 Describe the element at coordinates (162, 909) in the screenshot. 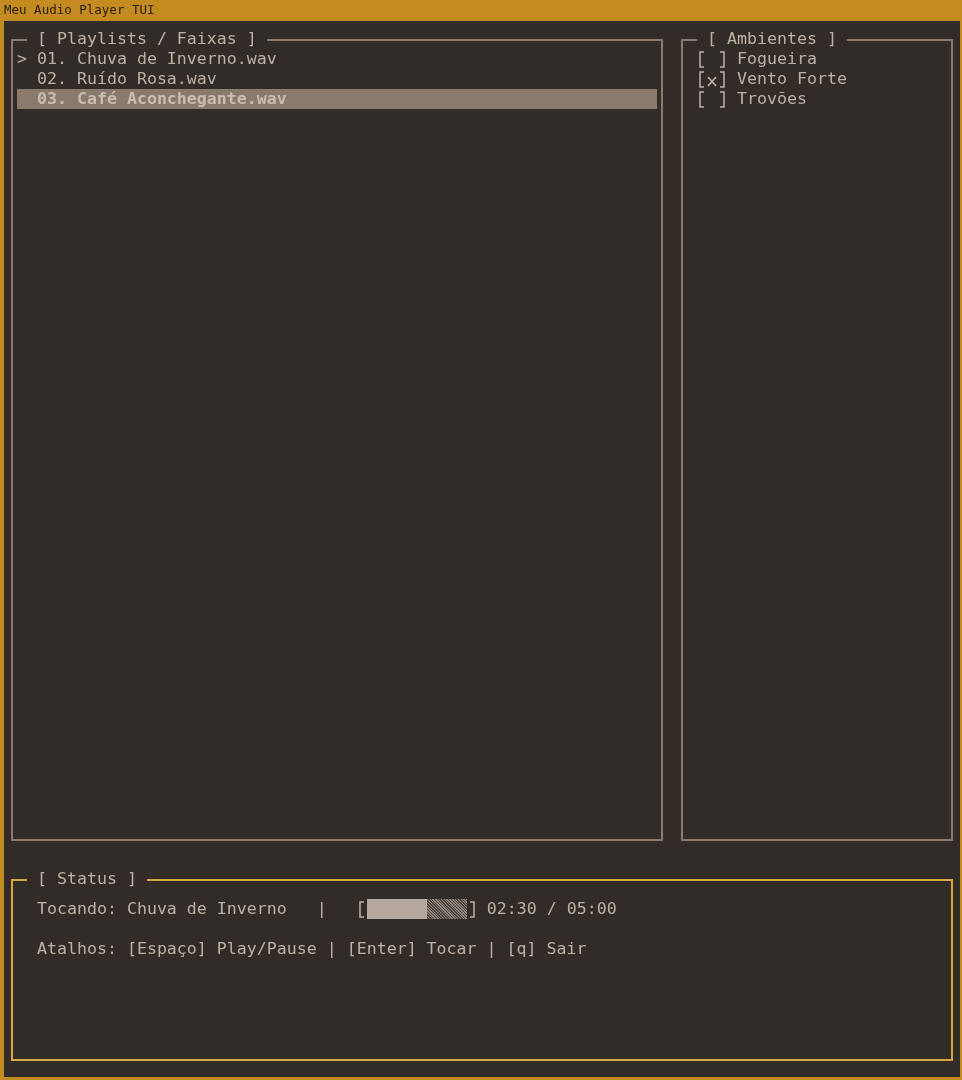

I see `now-playing-text: Tocando: Chuva de Inverno` at that location.